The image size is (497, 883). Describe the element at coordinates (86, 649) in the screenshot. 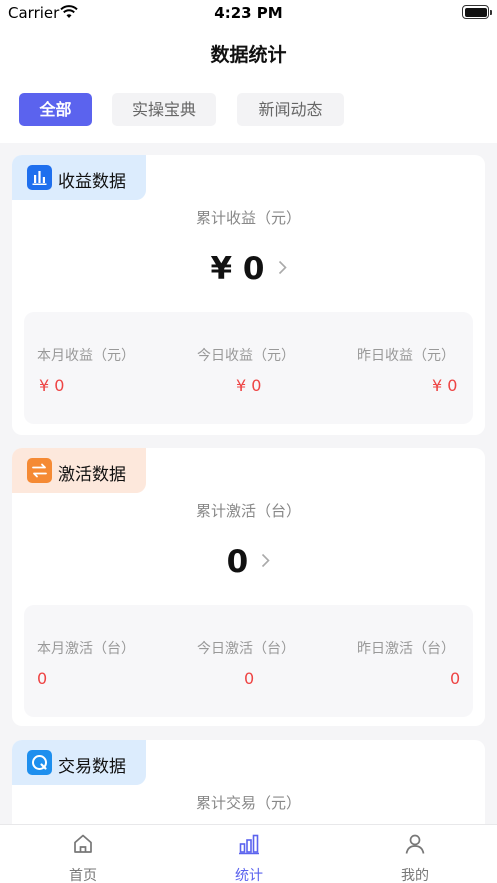

I see `activation-month-label: 本月激活（台）` at that location.